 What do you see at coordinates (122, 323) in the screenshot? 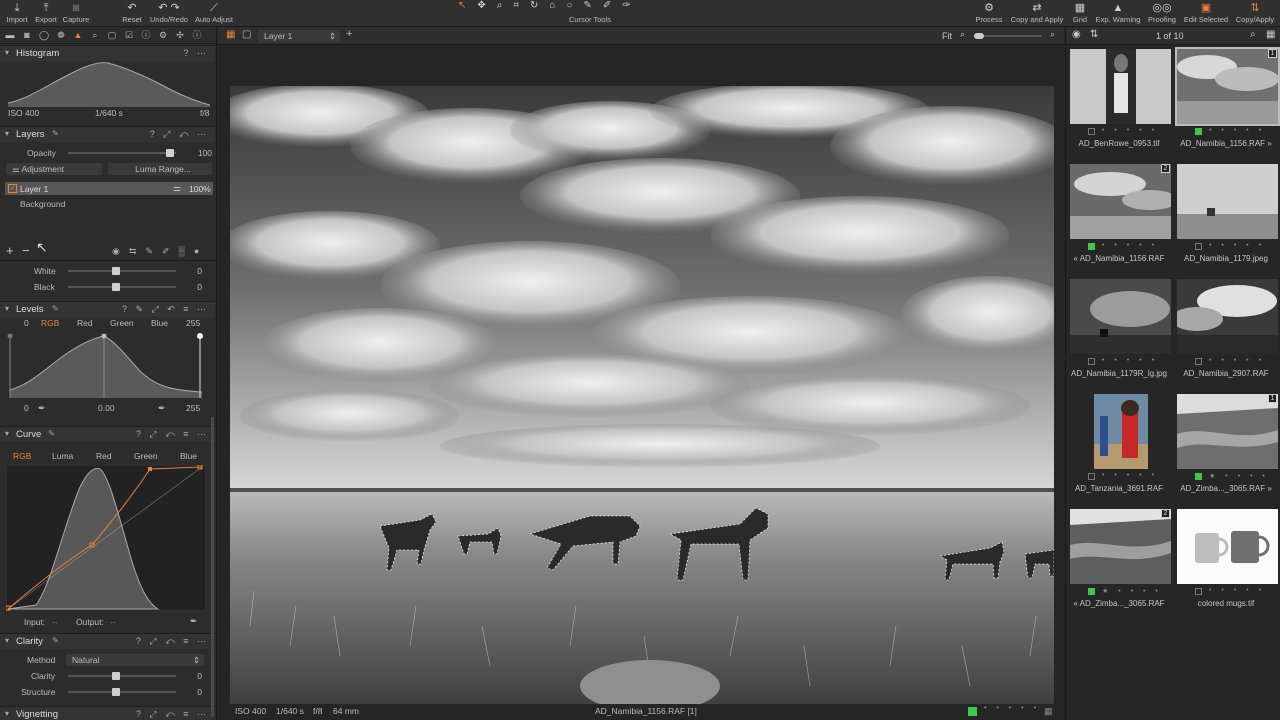
I see `levels-channel-green: Green` at bounding box center [122, 323].